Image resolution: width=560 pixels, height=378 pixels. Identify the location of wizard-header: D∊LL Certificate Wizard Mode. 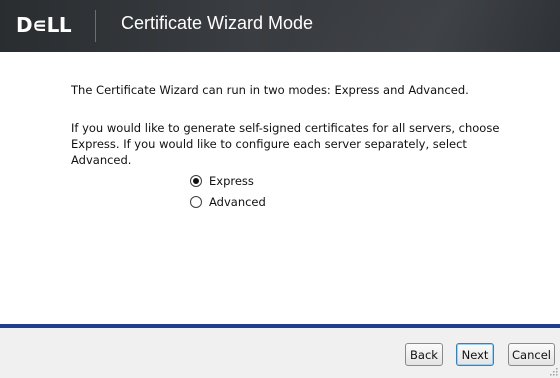
(280, 26).